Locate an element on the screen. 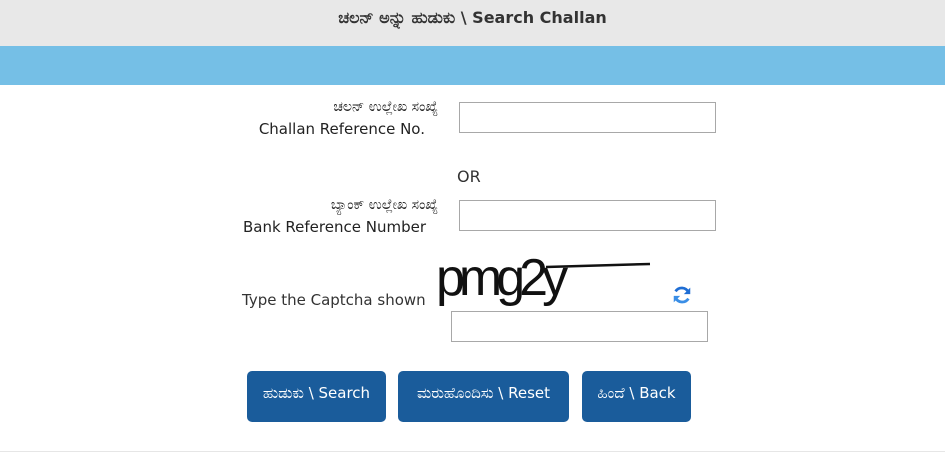  captcha-input is located at coordinates (579, 326).